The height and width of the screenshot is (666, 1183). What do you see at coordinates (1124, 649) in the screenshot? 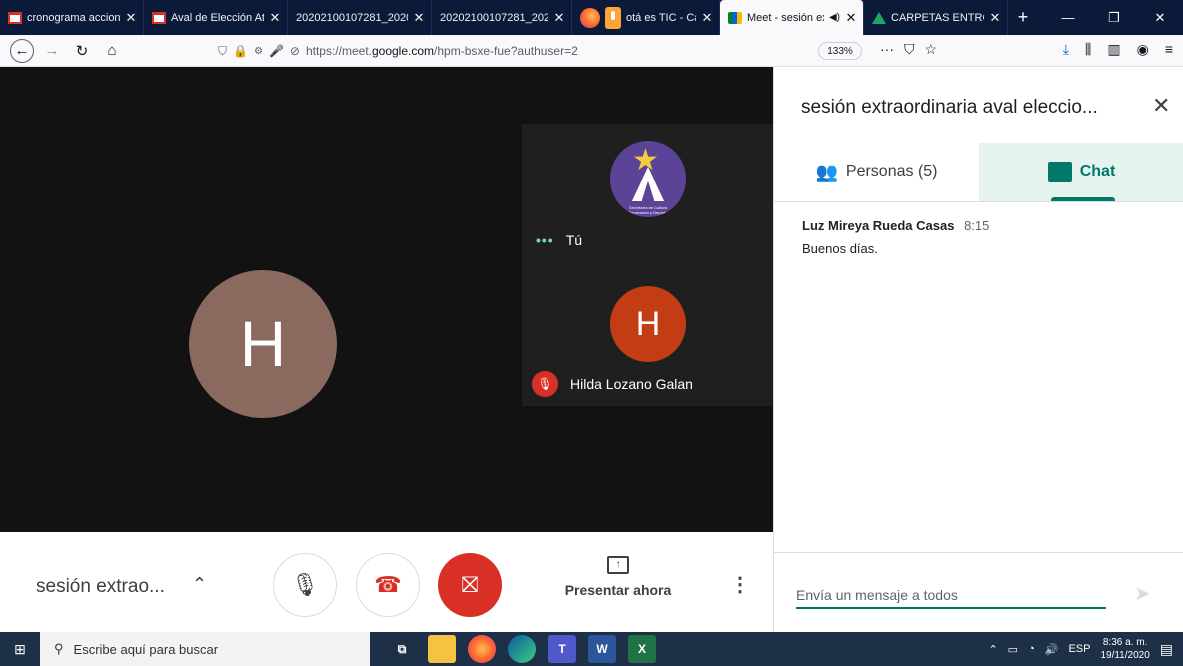
I see `clock: 8:36 a. m. 19/11/2020` at bounding box center [1124, 649].